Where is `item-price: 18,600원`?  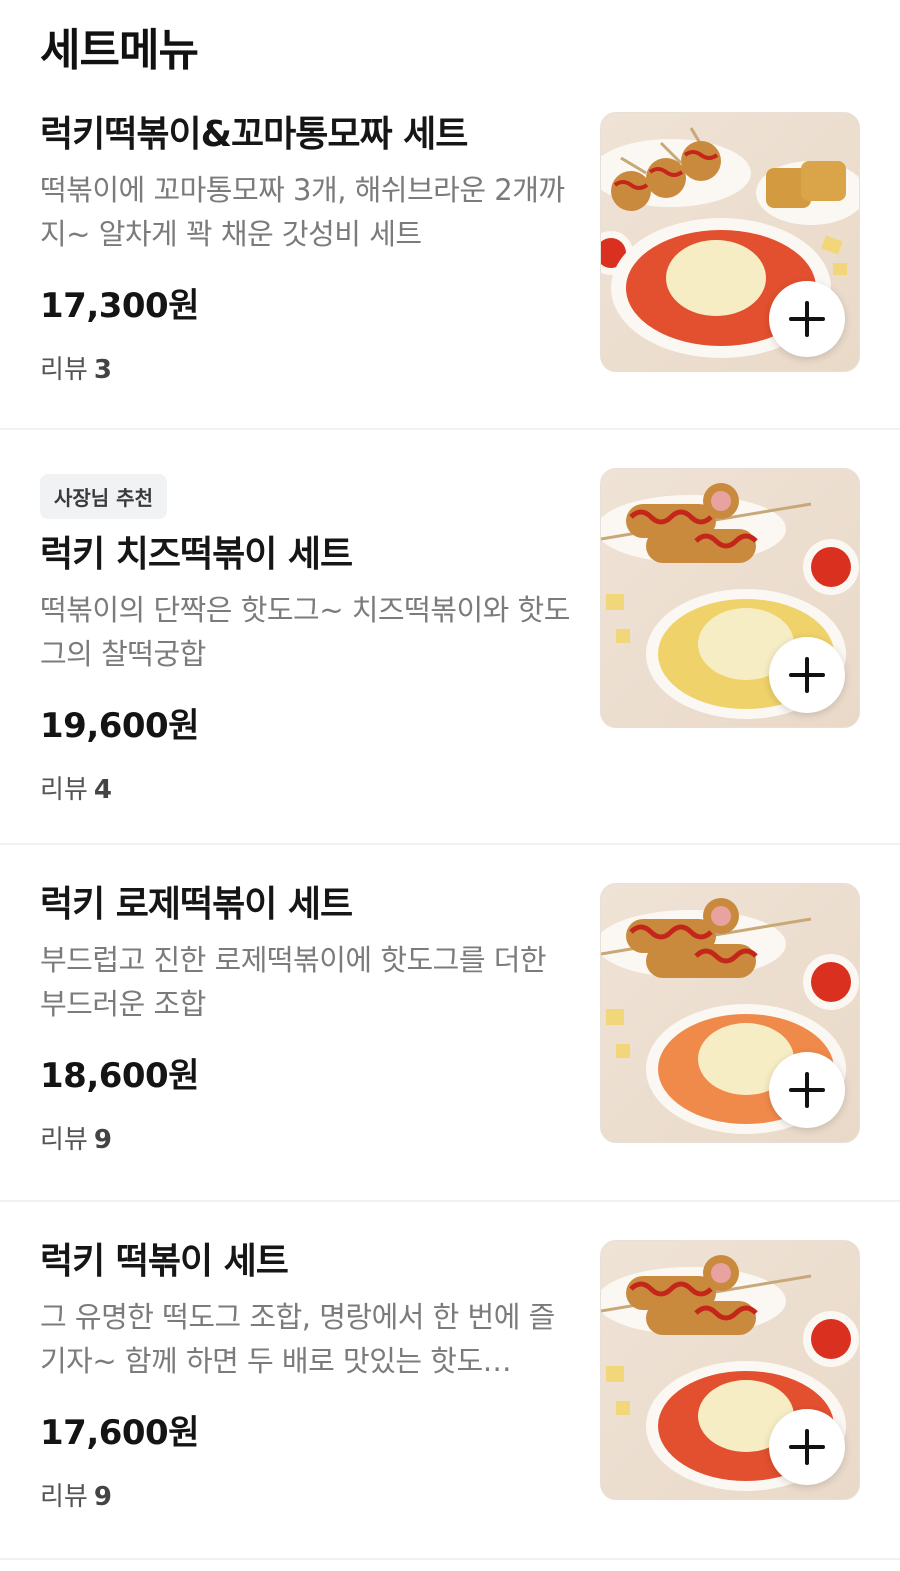
item-price: 18,600원 is located at coordinates (119, 1076).